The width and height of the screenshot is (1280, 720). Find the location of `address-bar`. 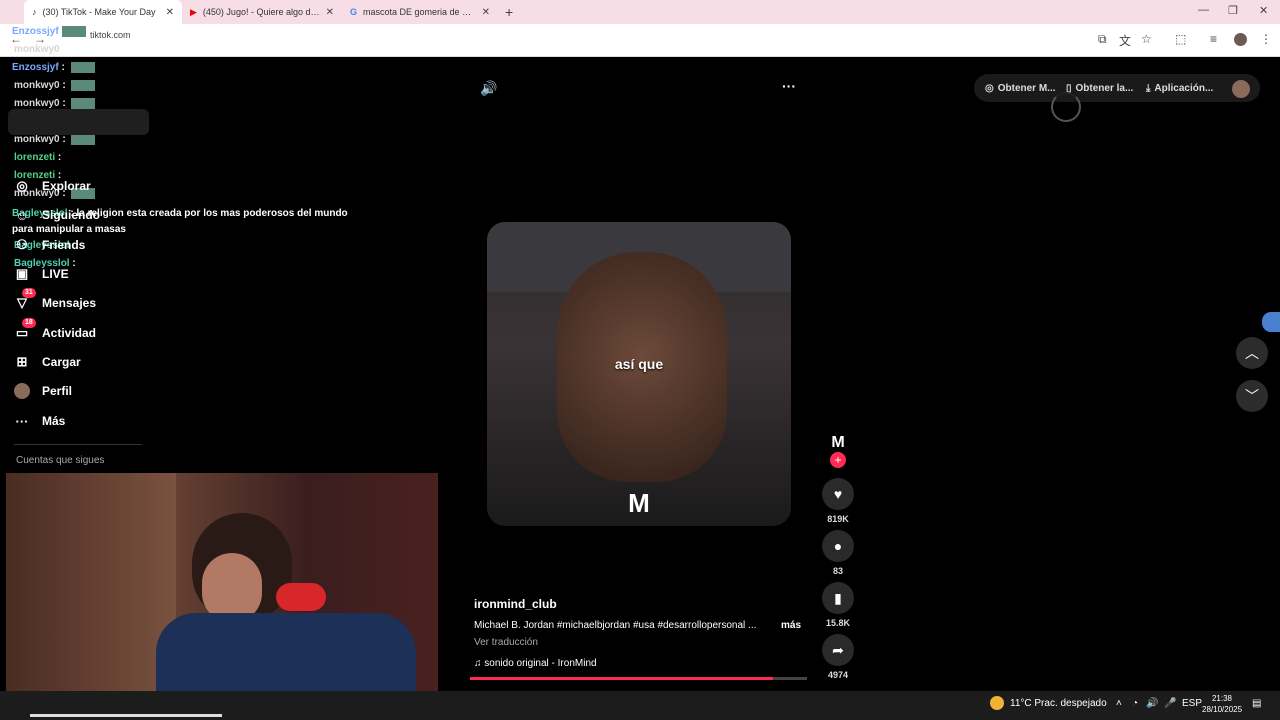

address-bar is located at coordinates (640, 40).